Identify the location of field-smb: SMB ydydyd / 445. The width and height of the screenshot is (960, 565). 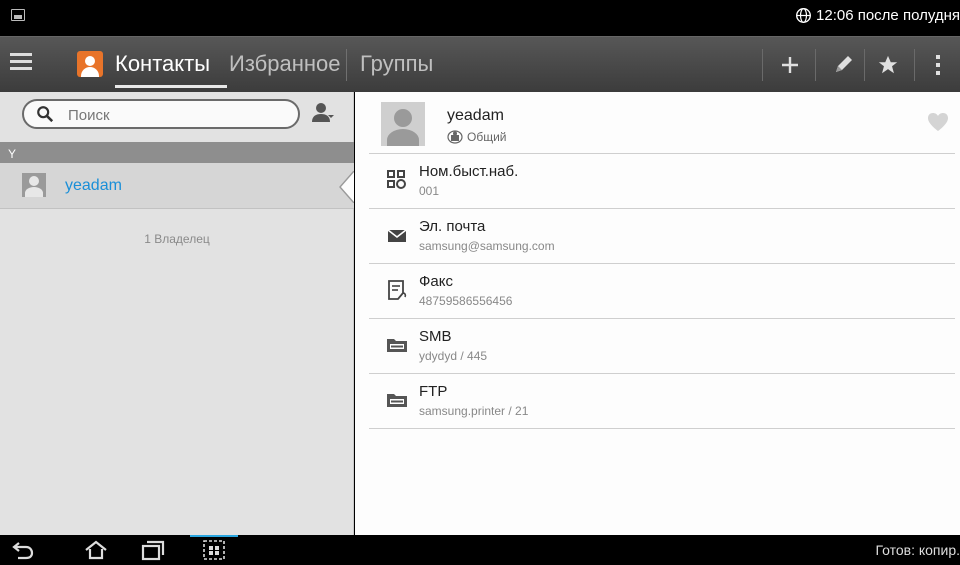
(662, 346).